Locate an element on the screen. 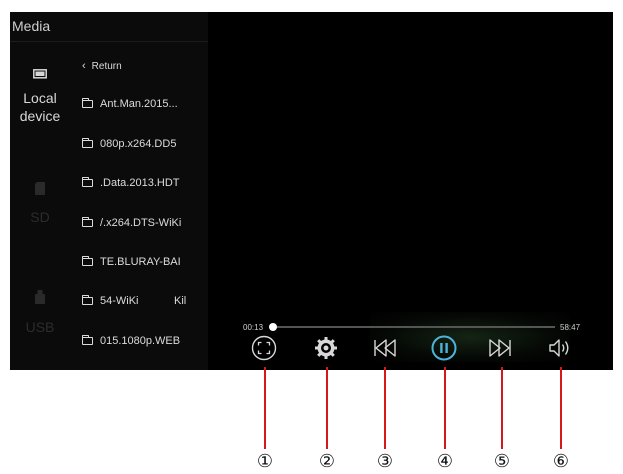 The width and height of the screenshot is (623, 474). callout-number-2: ② is located at coordinates (327, 461).